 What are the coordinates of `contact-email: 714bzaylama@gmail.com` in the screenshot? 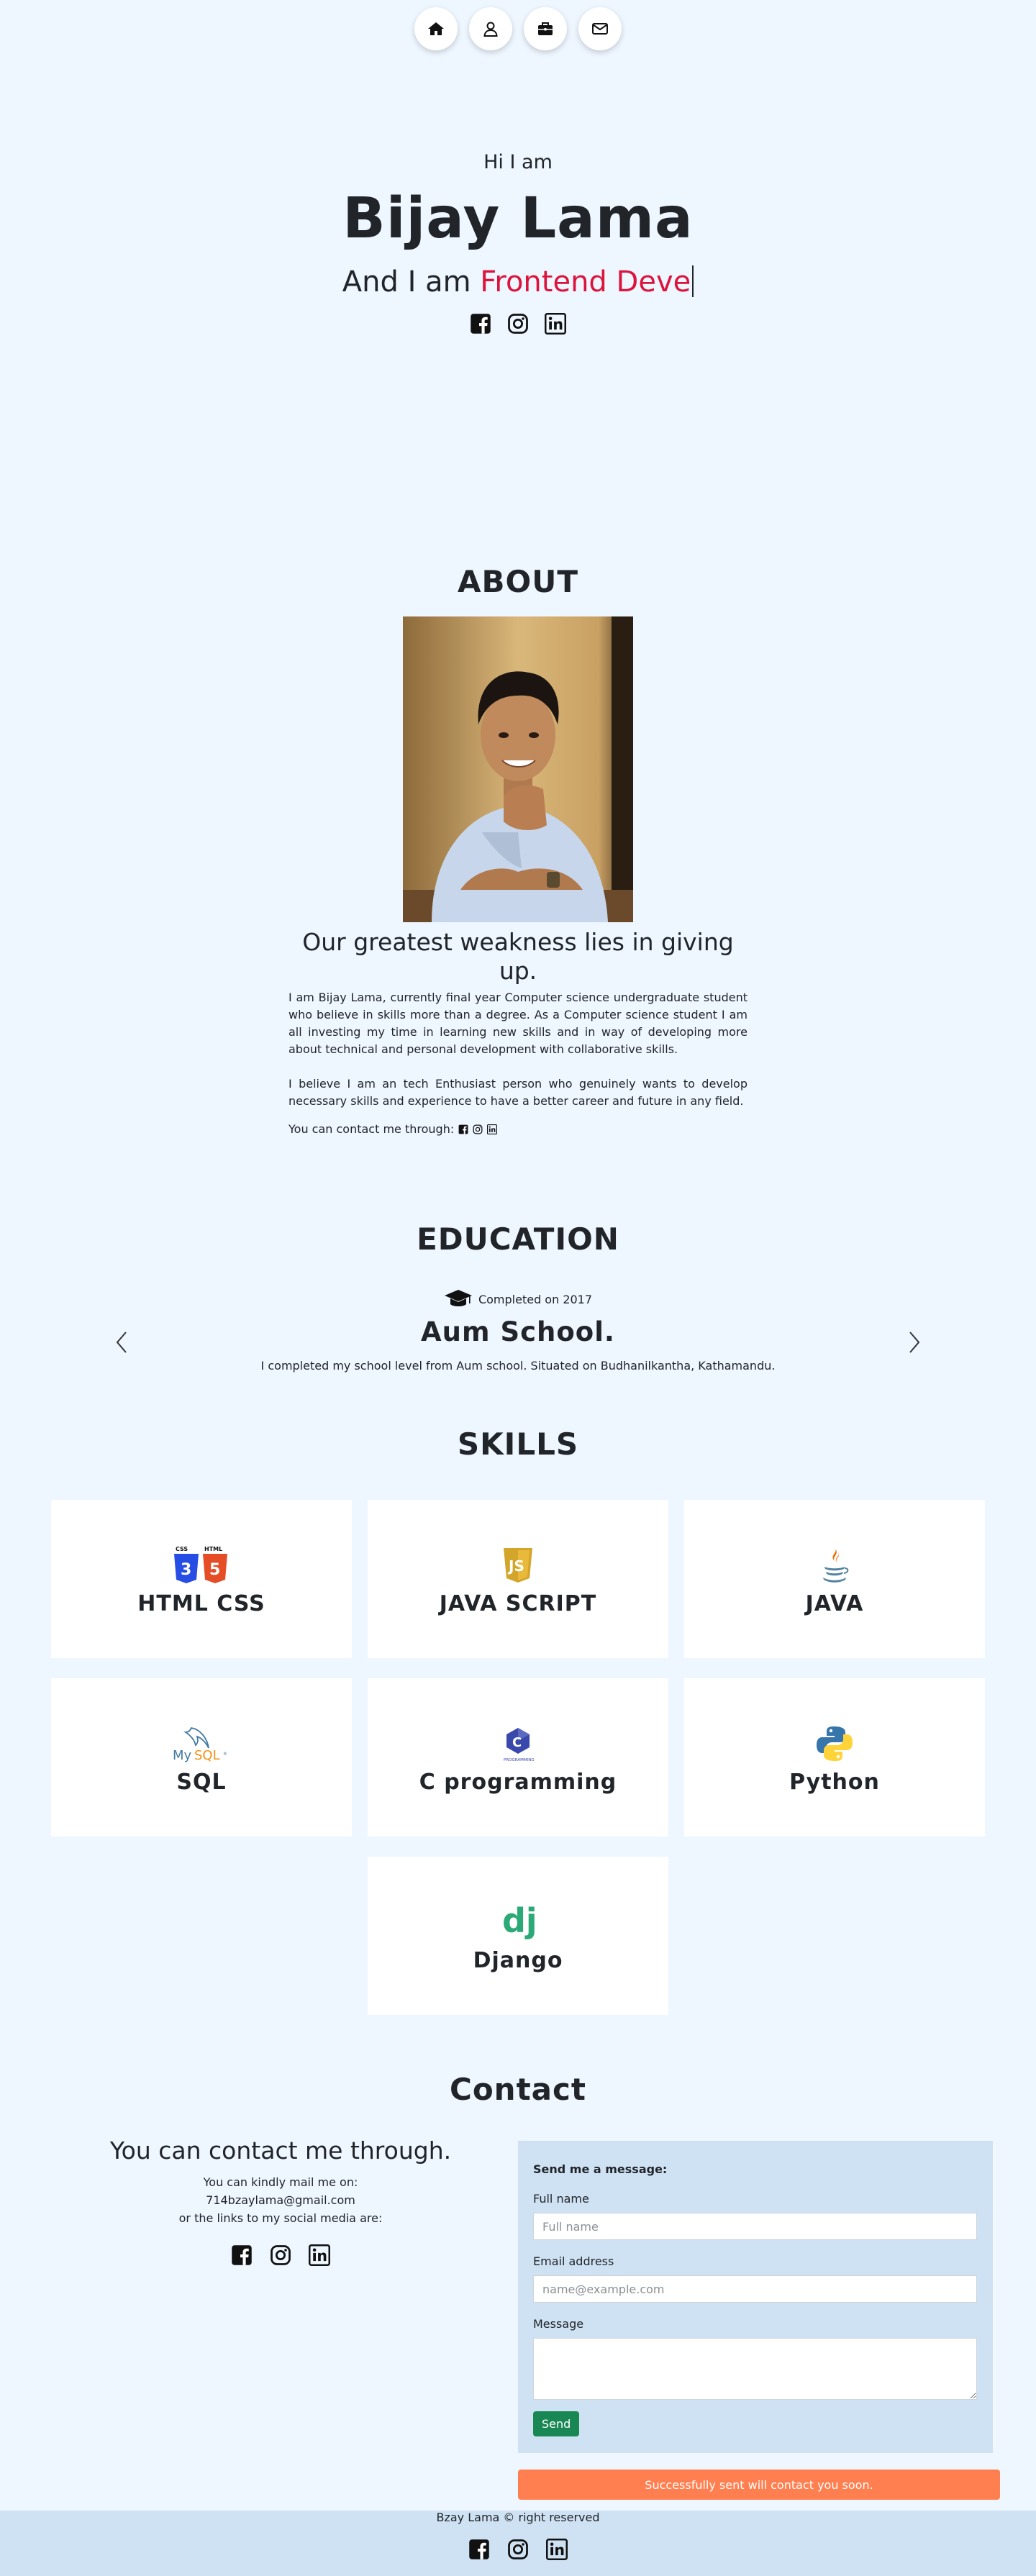 It's located at (280, 2200).